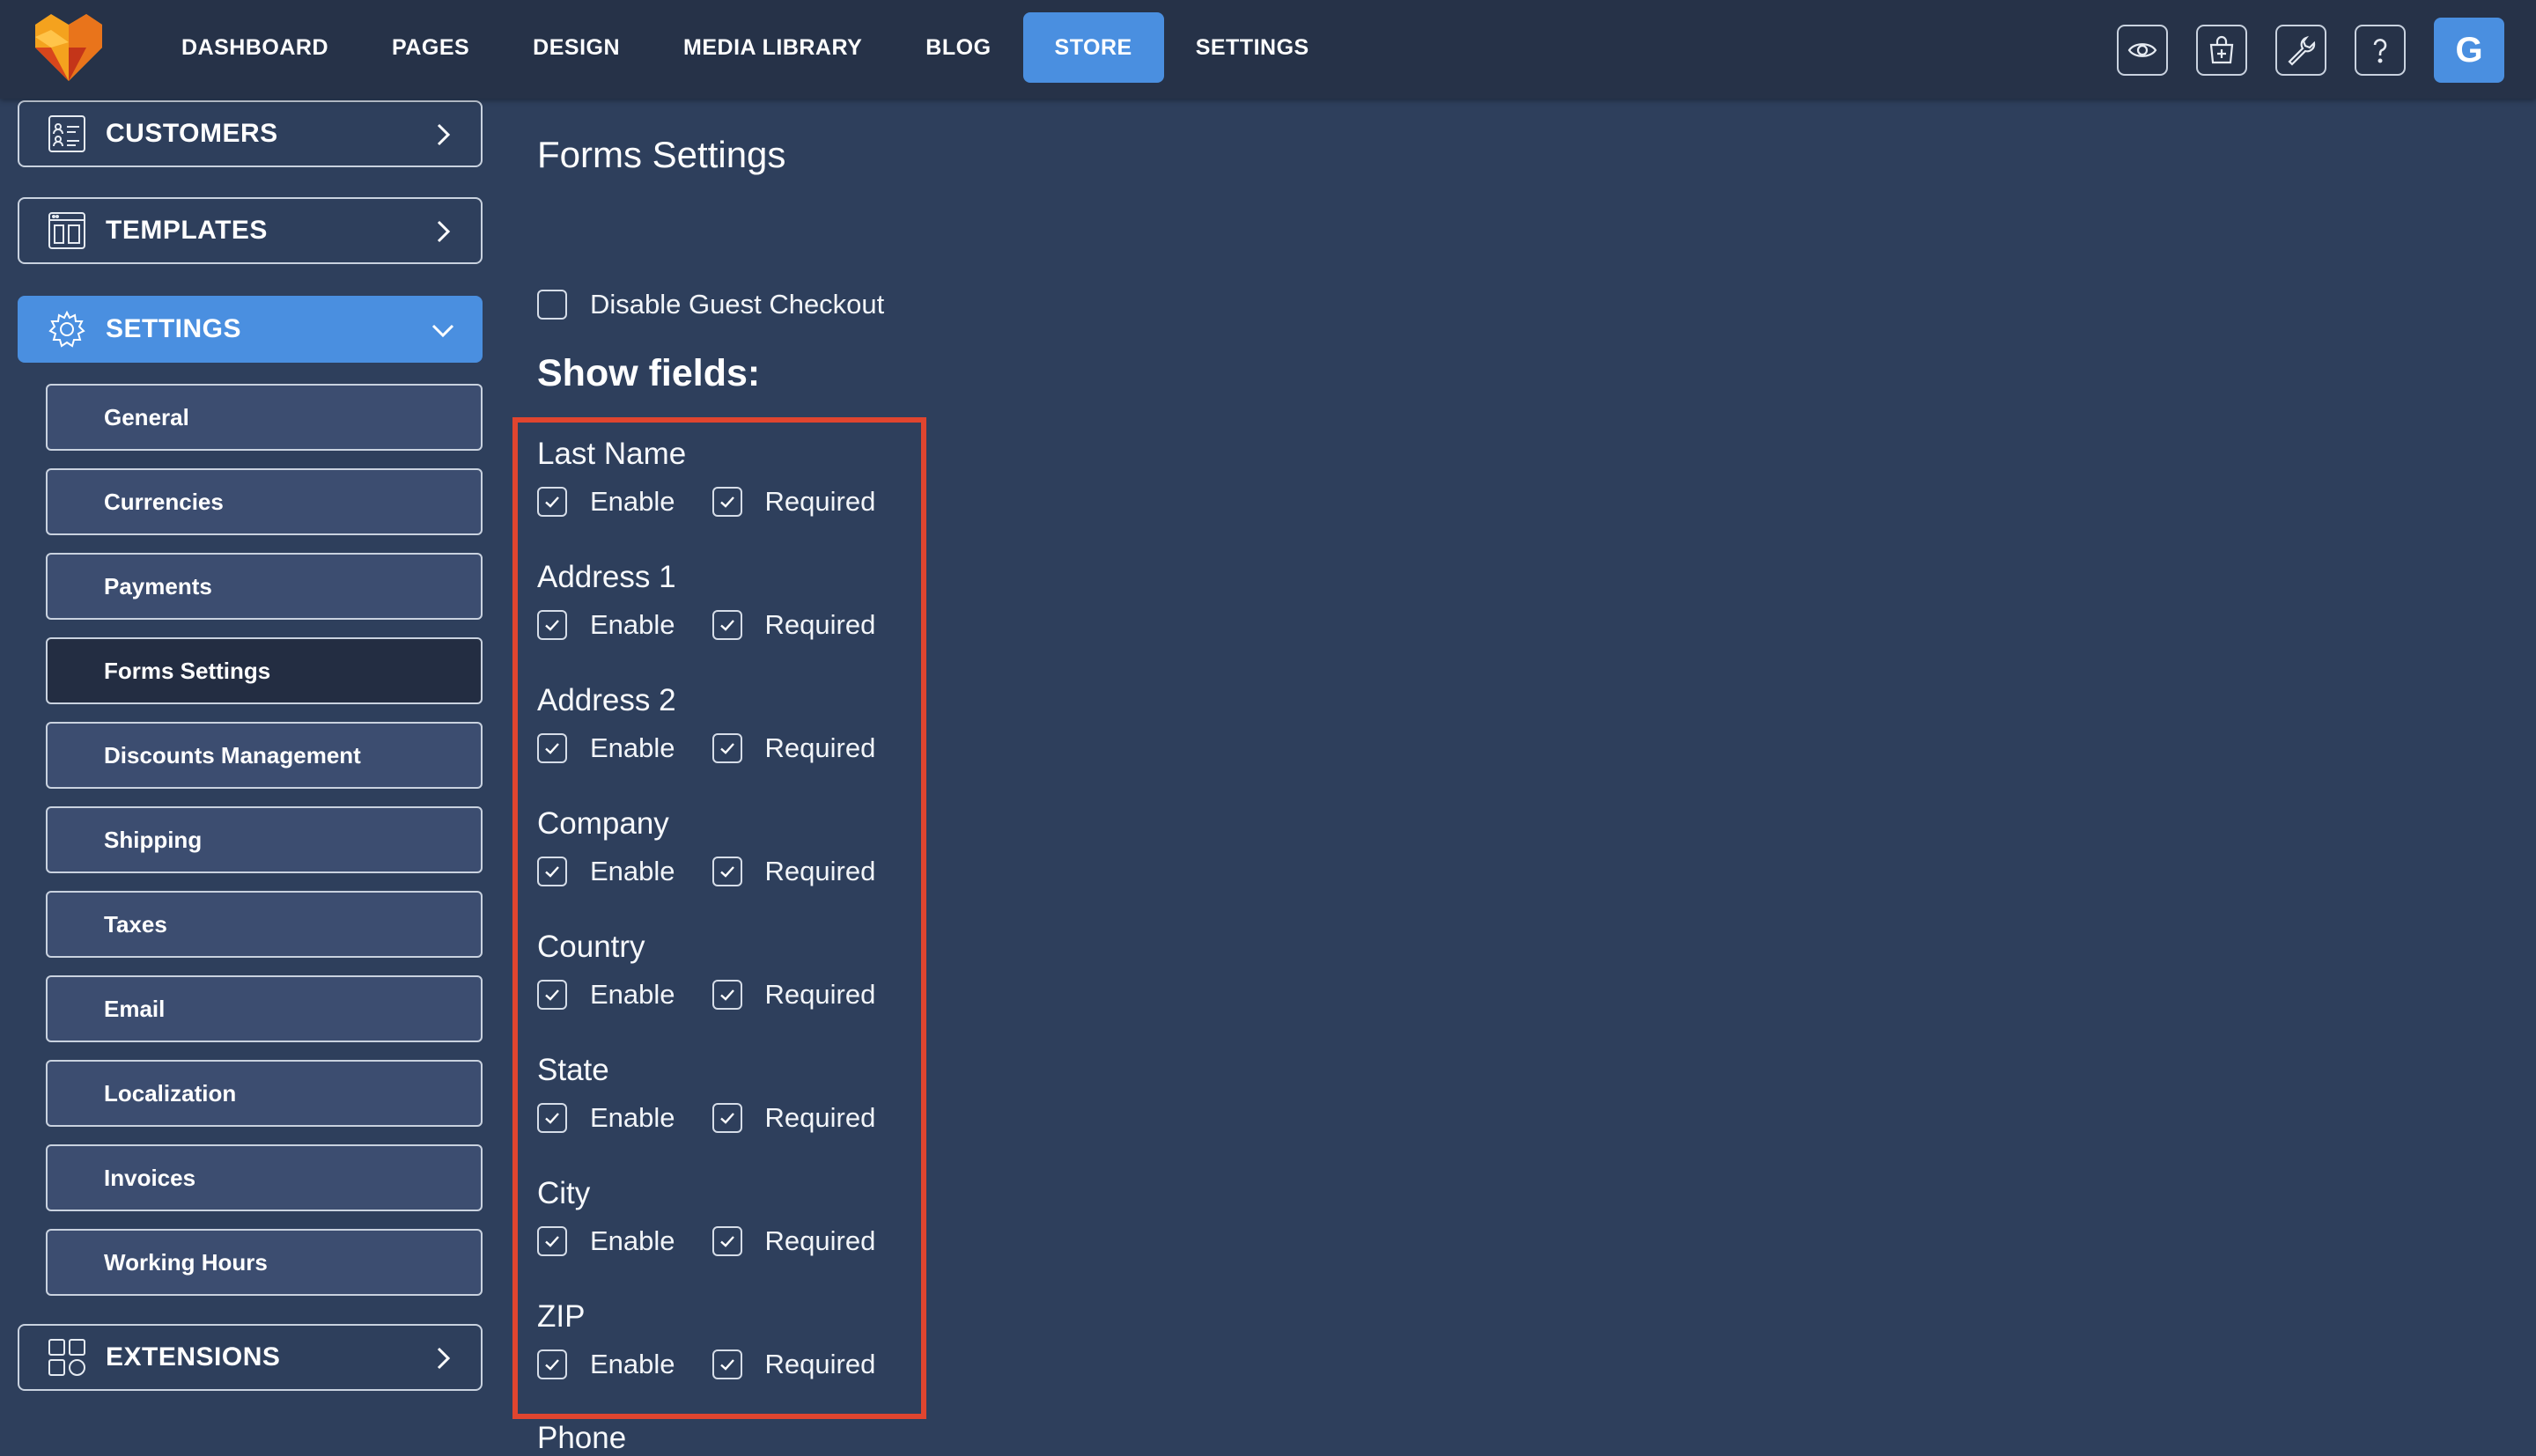 The height and width of the screenshot is (1456, 2536). I want to click on sidebar-subitem-working-hours: Working Hours, so click(264, 1262).